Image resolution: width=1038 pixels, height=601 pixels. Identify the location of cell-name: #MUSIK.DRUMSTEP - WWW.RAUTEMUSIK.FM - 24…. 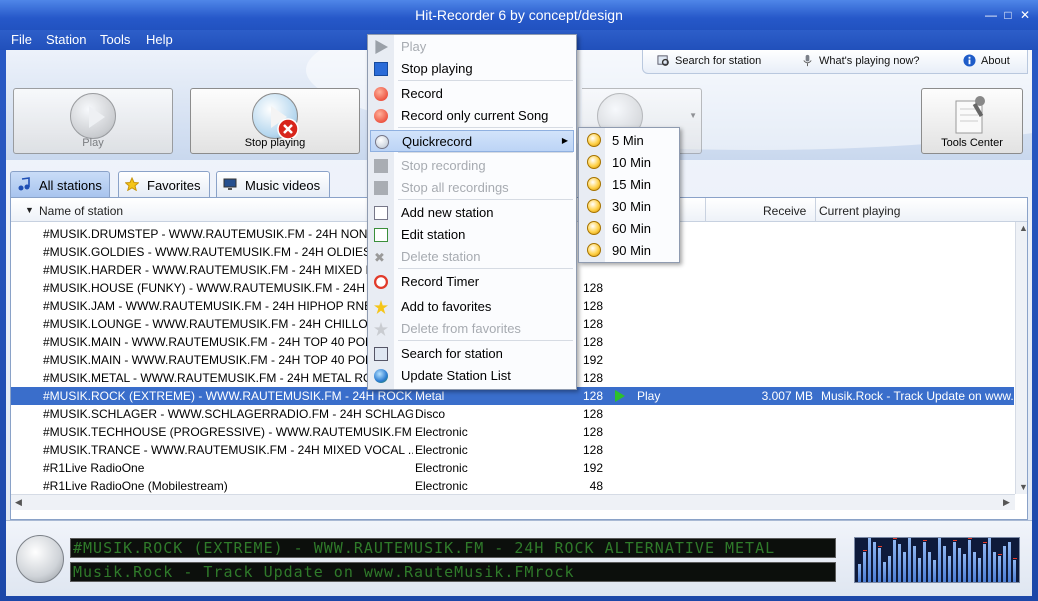
(228, 234).